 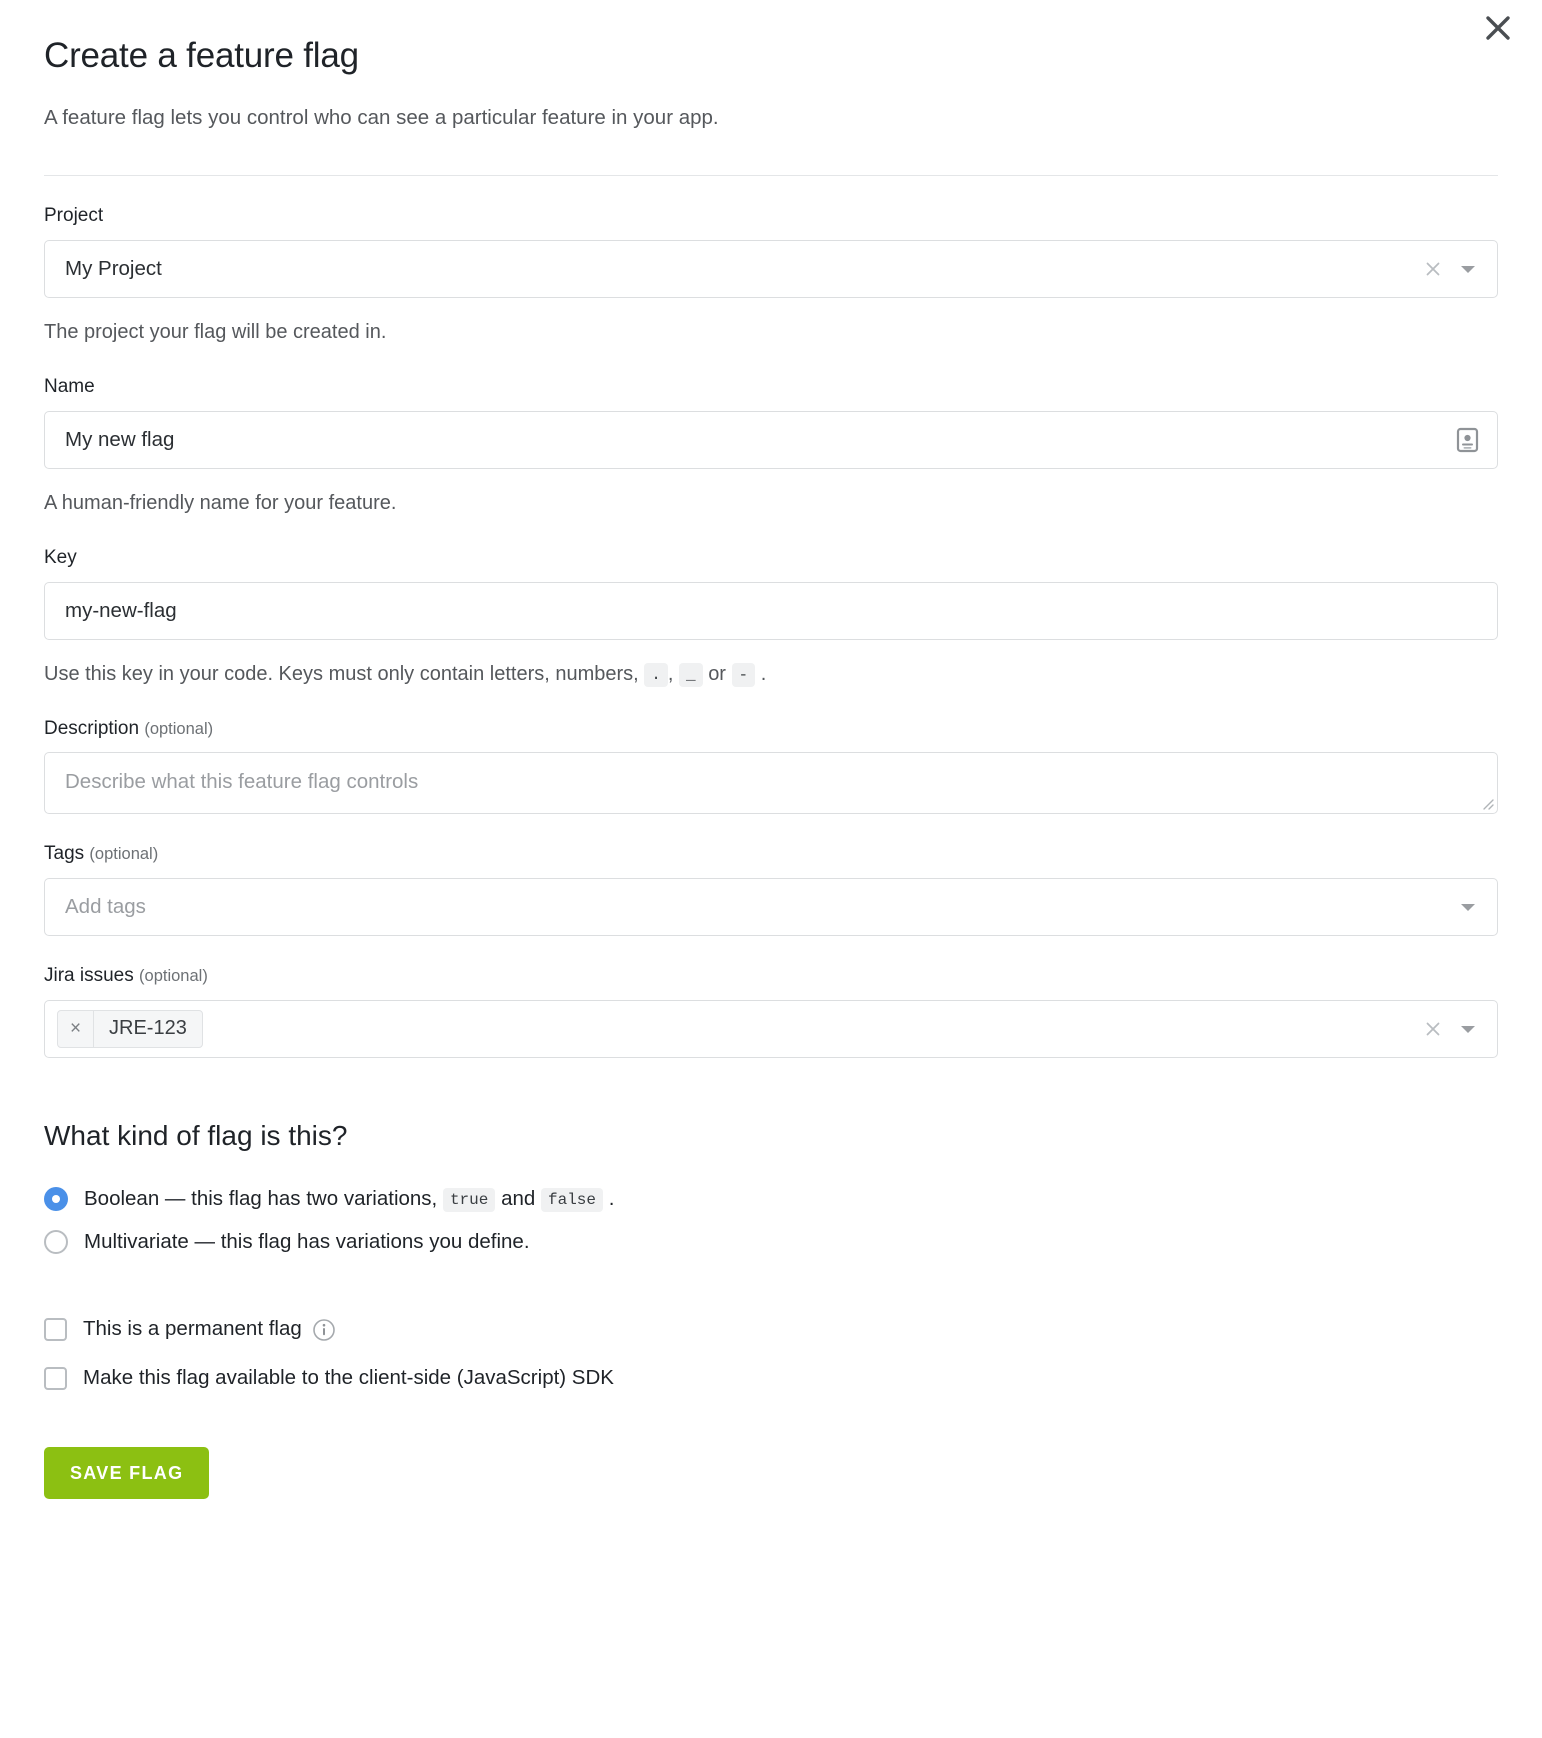 What do you see at coordinates (771, 976) in the screenshot?
I see `jira-label: Jira issues (optional)` at bounding box center [771, 976].